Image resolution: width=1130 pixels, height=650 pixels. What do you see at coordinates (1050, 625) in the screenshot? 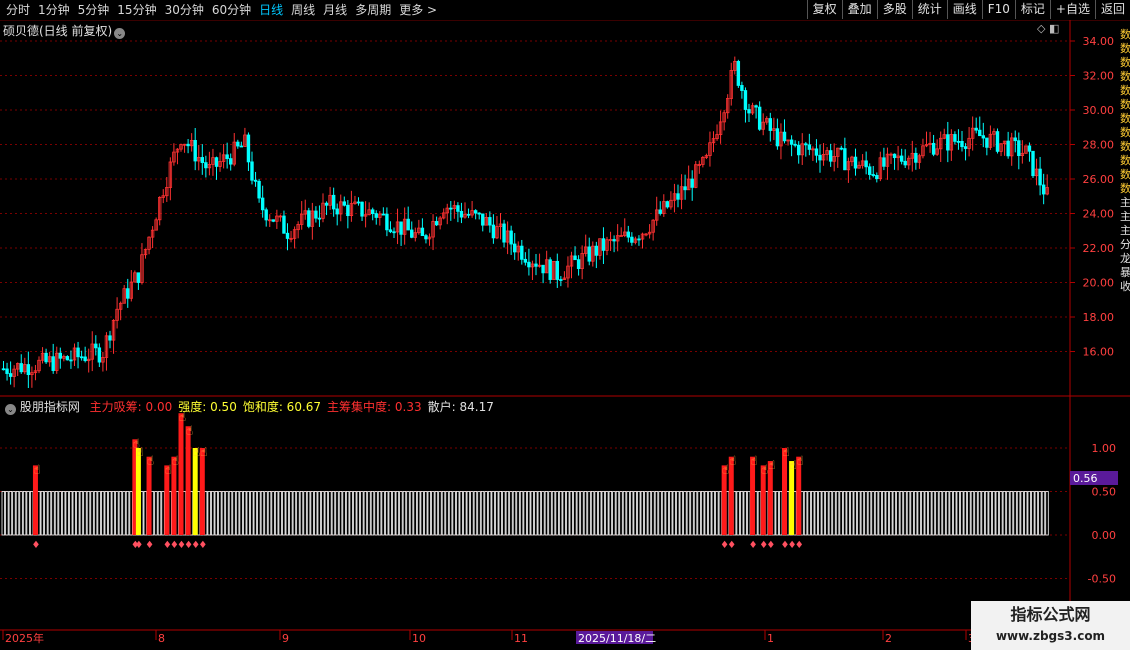
I see `watermark: 指标公式网 www.zbgs3.com` at bounding box center [1050, 625].